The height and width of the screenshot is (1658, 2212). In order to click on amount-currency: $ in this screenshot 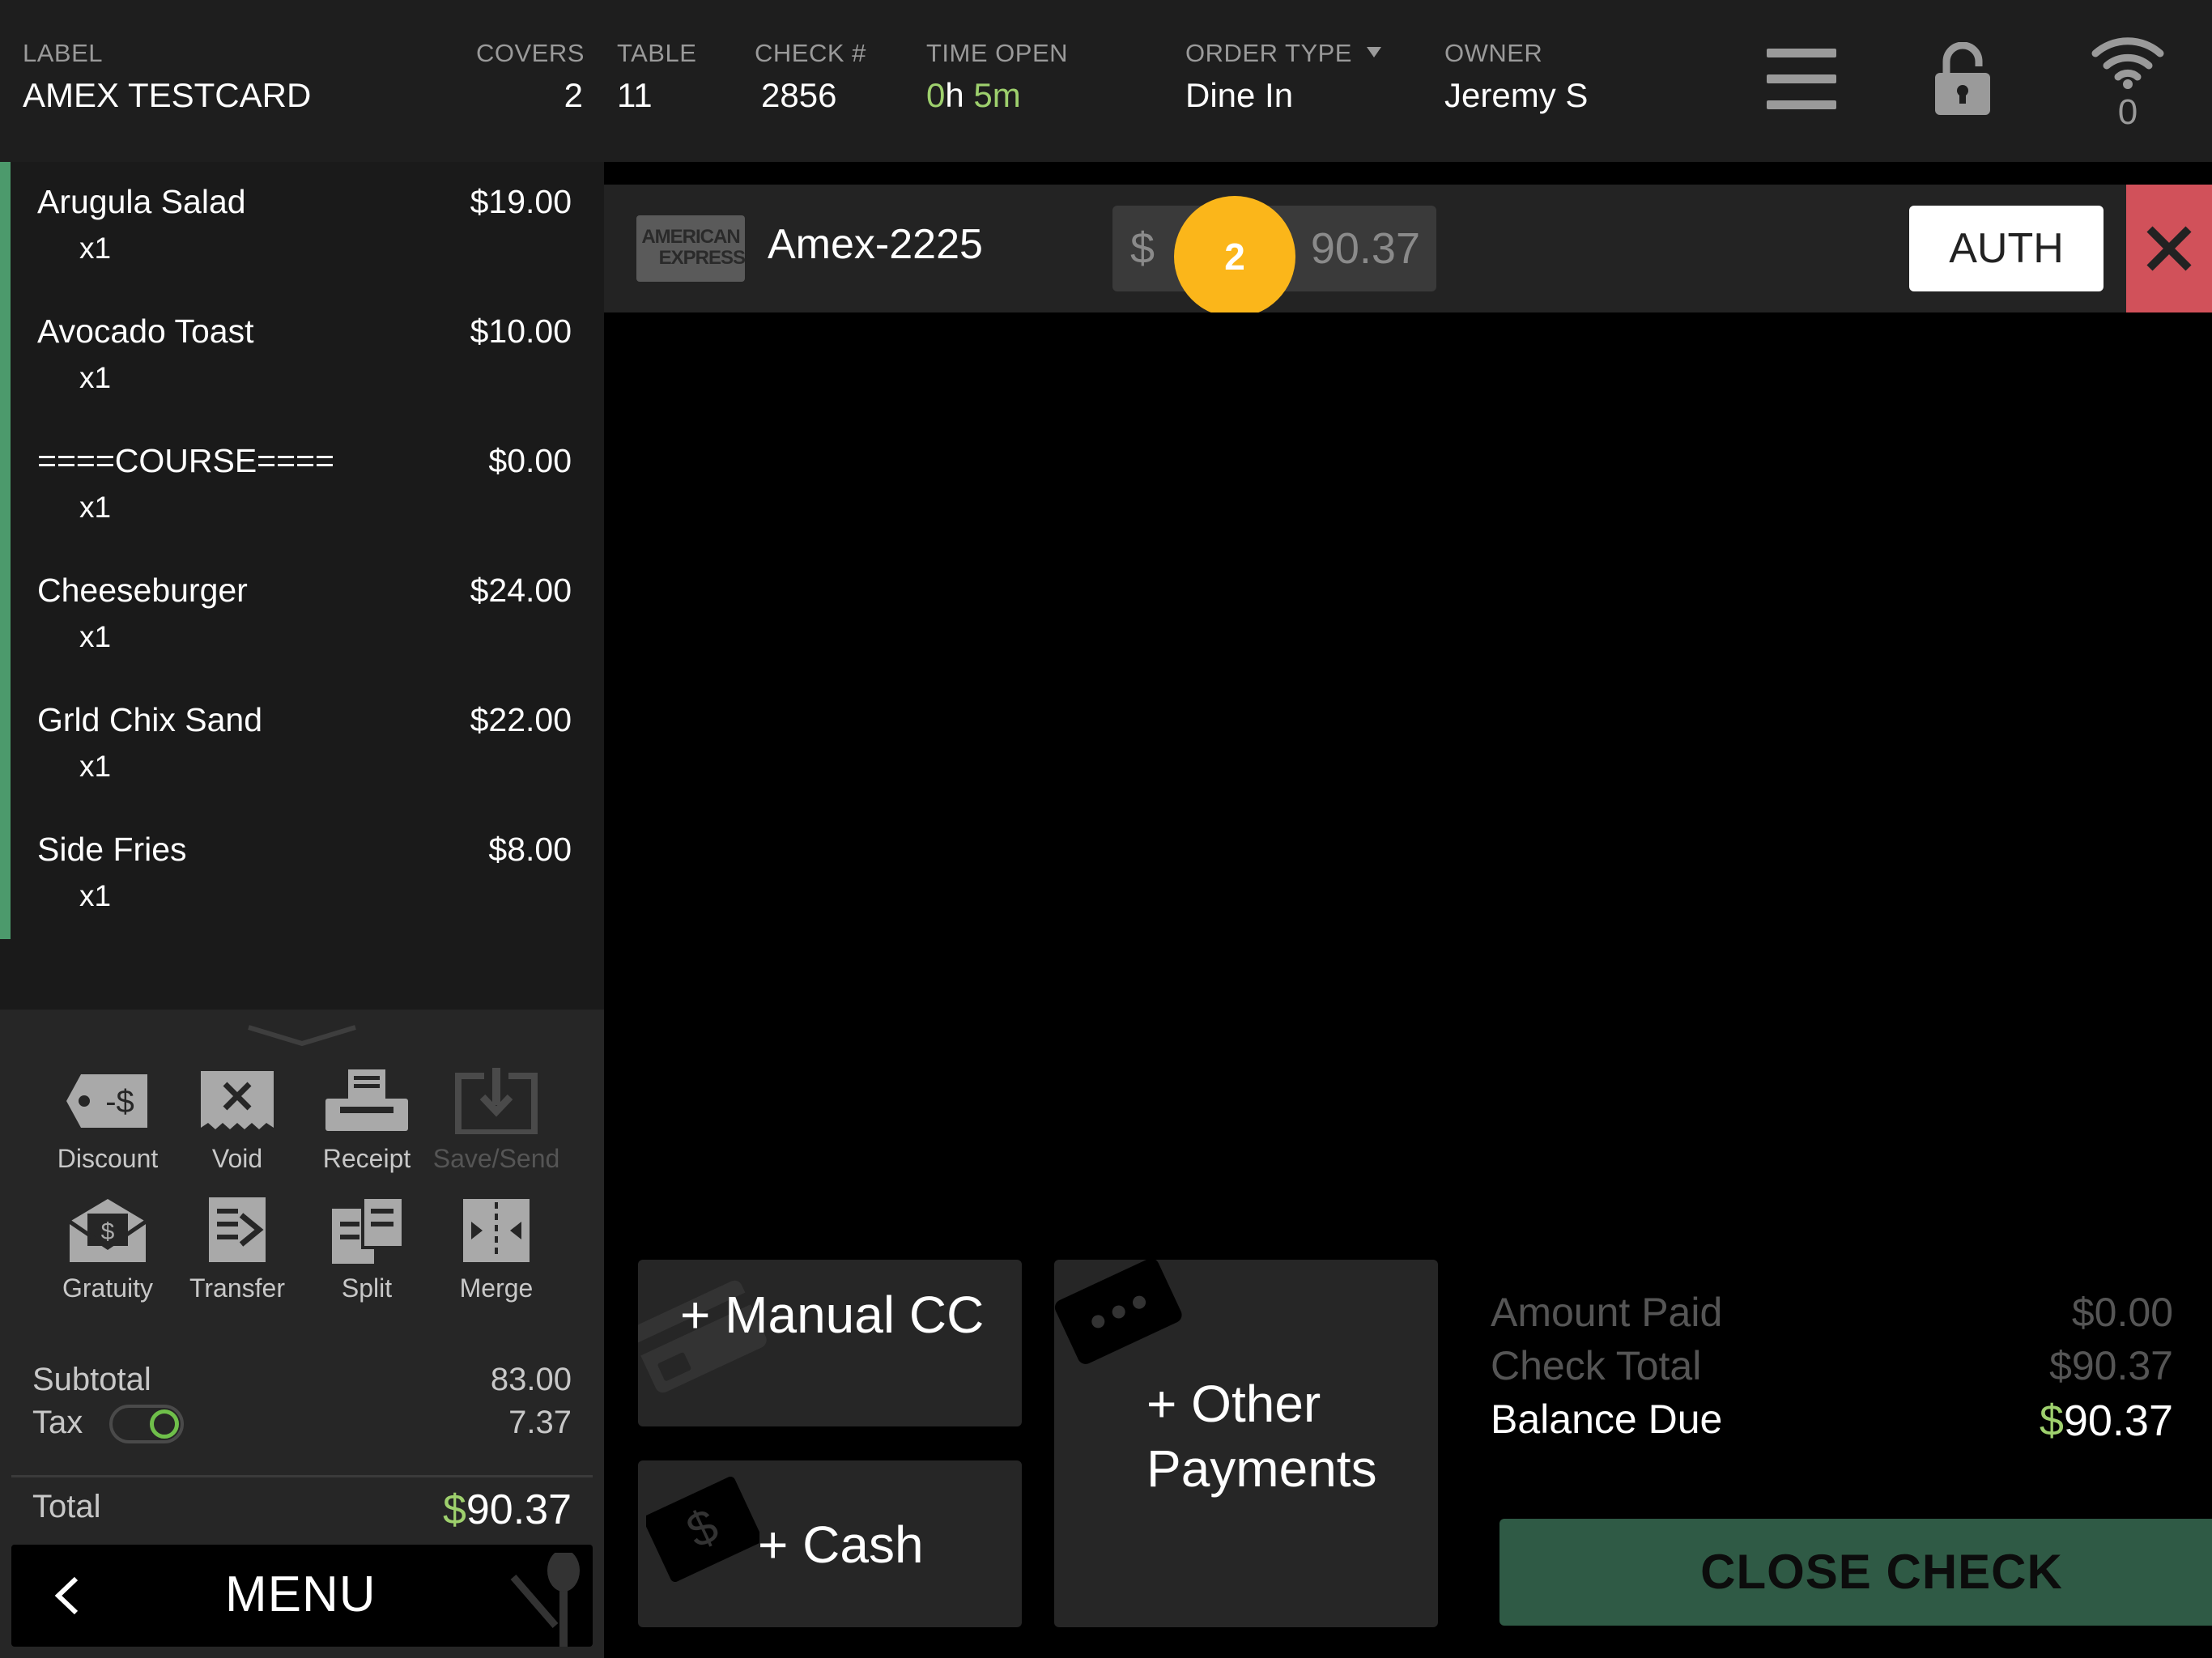, I will do `click(1143, 248)`.